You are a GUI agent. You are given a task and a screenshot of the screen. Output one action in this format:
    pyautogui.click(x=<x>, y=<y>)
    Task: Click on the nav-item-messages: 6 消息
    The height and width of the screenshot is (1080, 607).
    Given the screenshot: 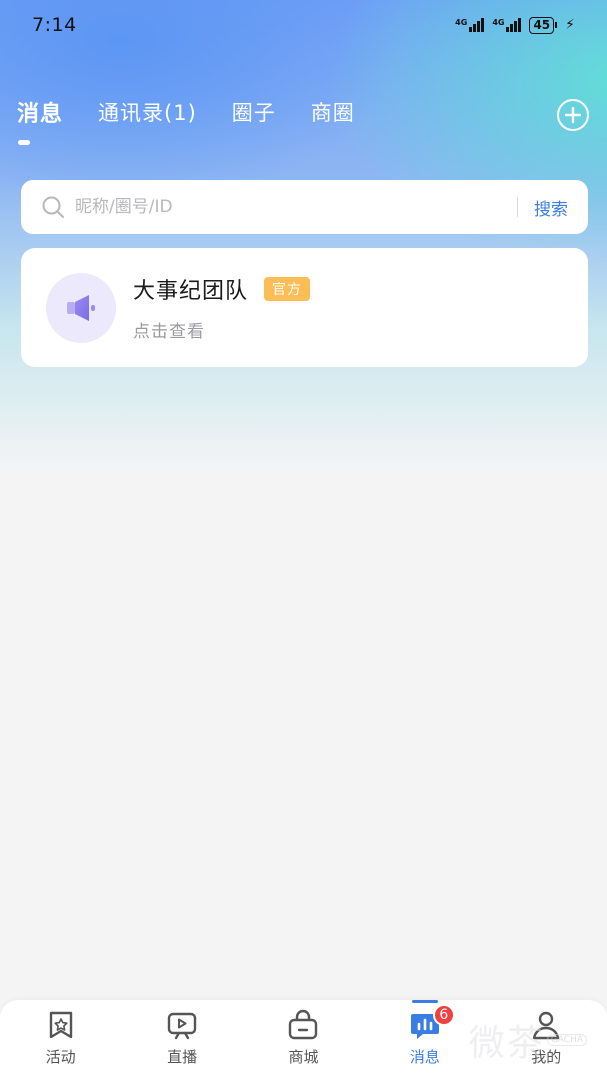 What is the action you would take?
    pyautogui.click(x=425, y=1033)
    